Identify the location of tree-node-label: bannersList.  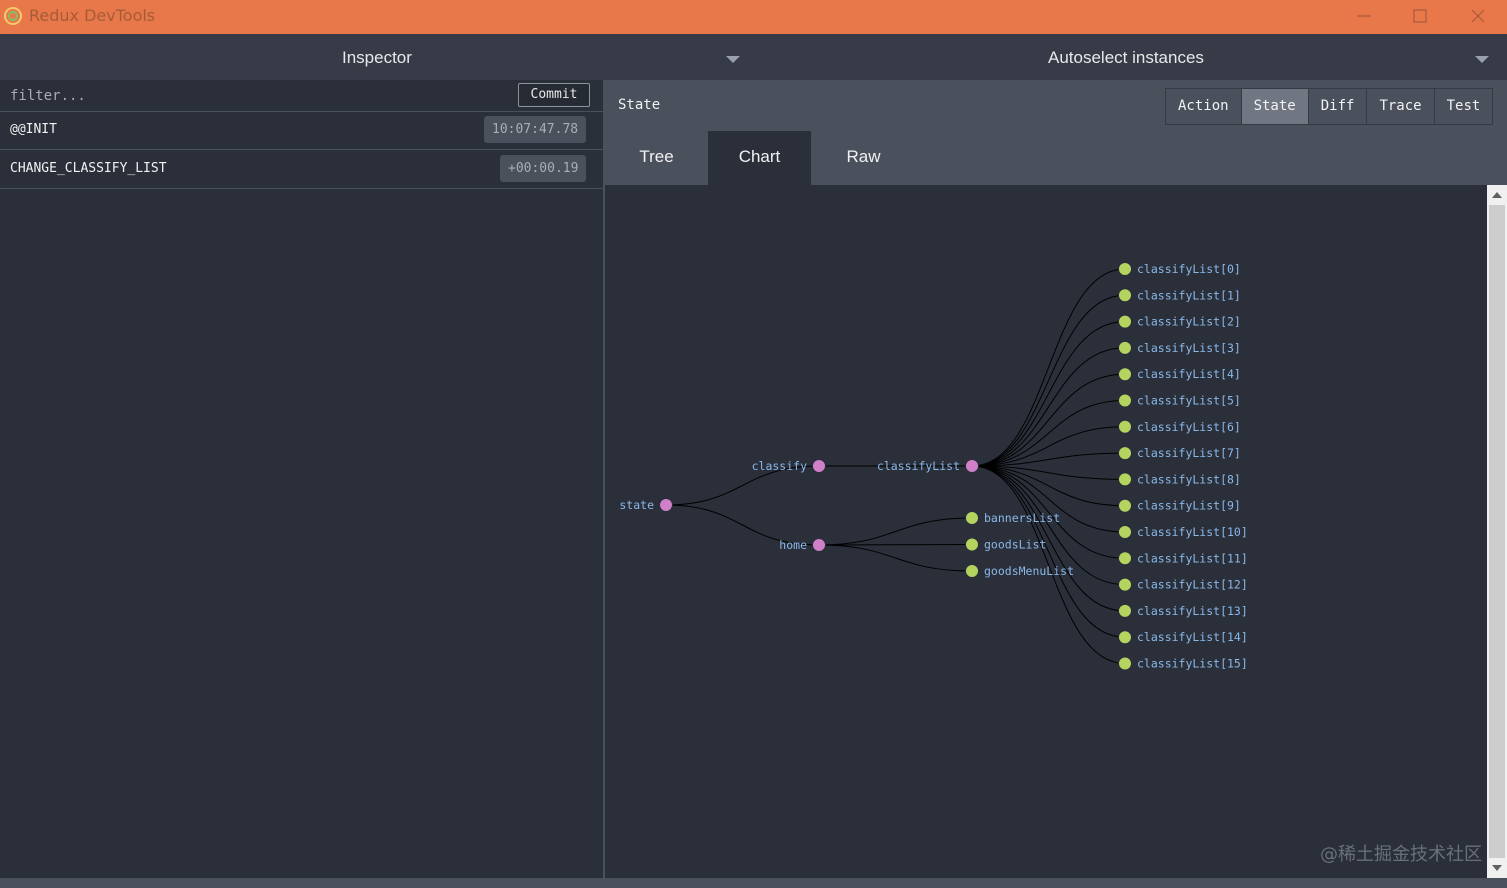
(1022, 518).